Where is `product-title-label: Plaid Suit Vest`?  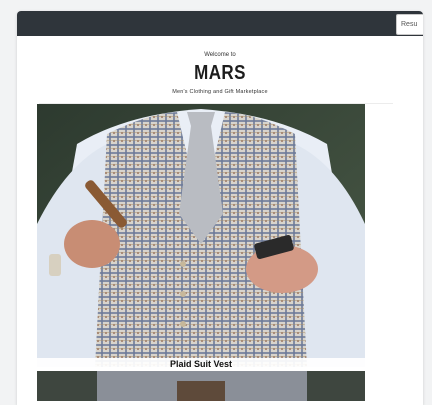
product-title-label: Plaid Suit Vest is located at coordinates (201, 364).